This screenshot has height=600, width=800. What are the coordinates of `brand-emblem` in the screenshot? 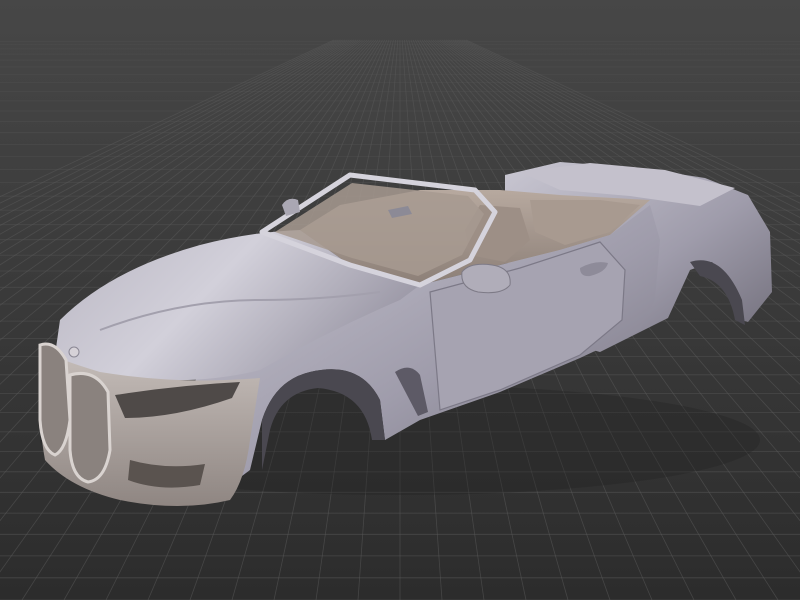 It's located at (74, 352).